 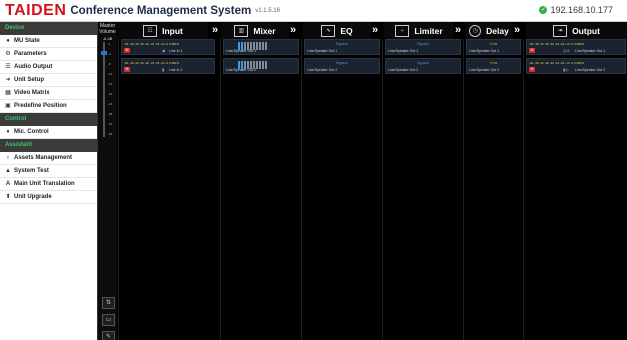 What do you see at coordinates (322, 51) in the screenshot?
I see `eq-output-label: Line/Speaker Out 1` at bounding box center [322, 51].